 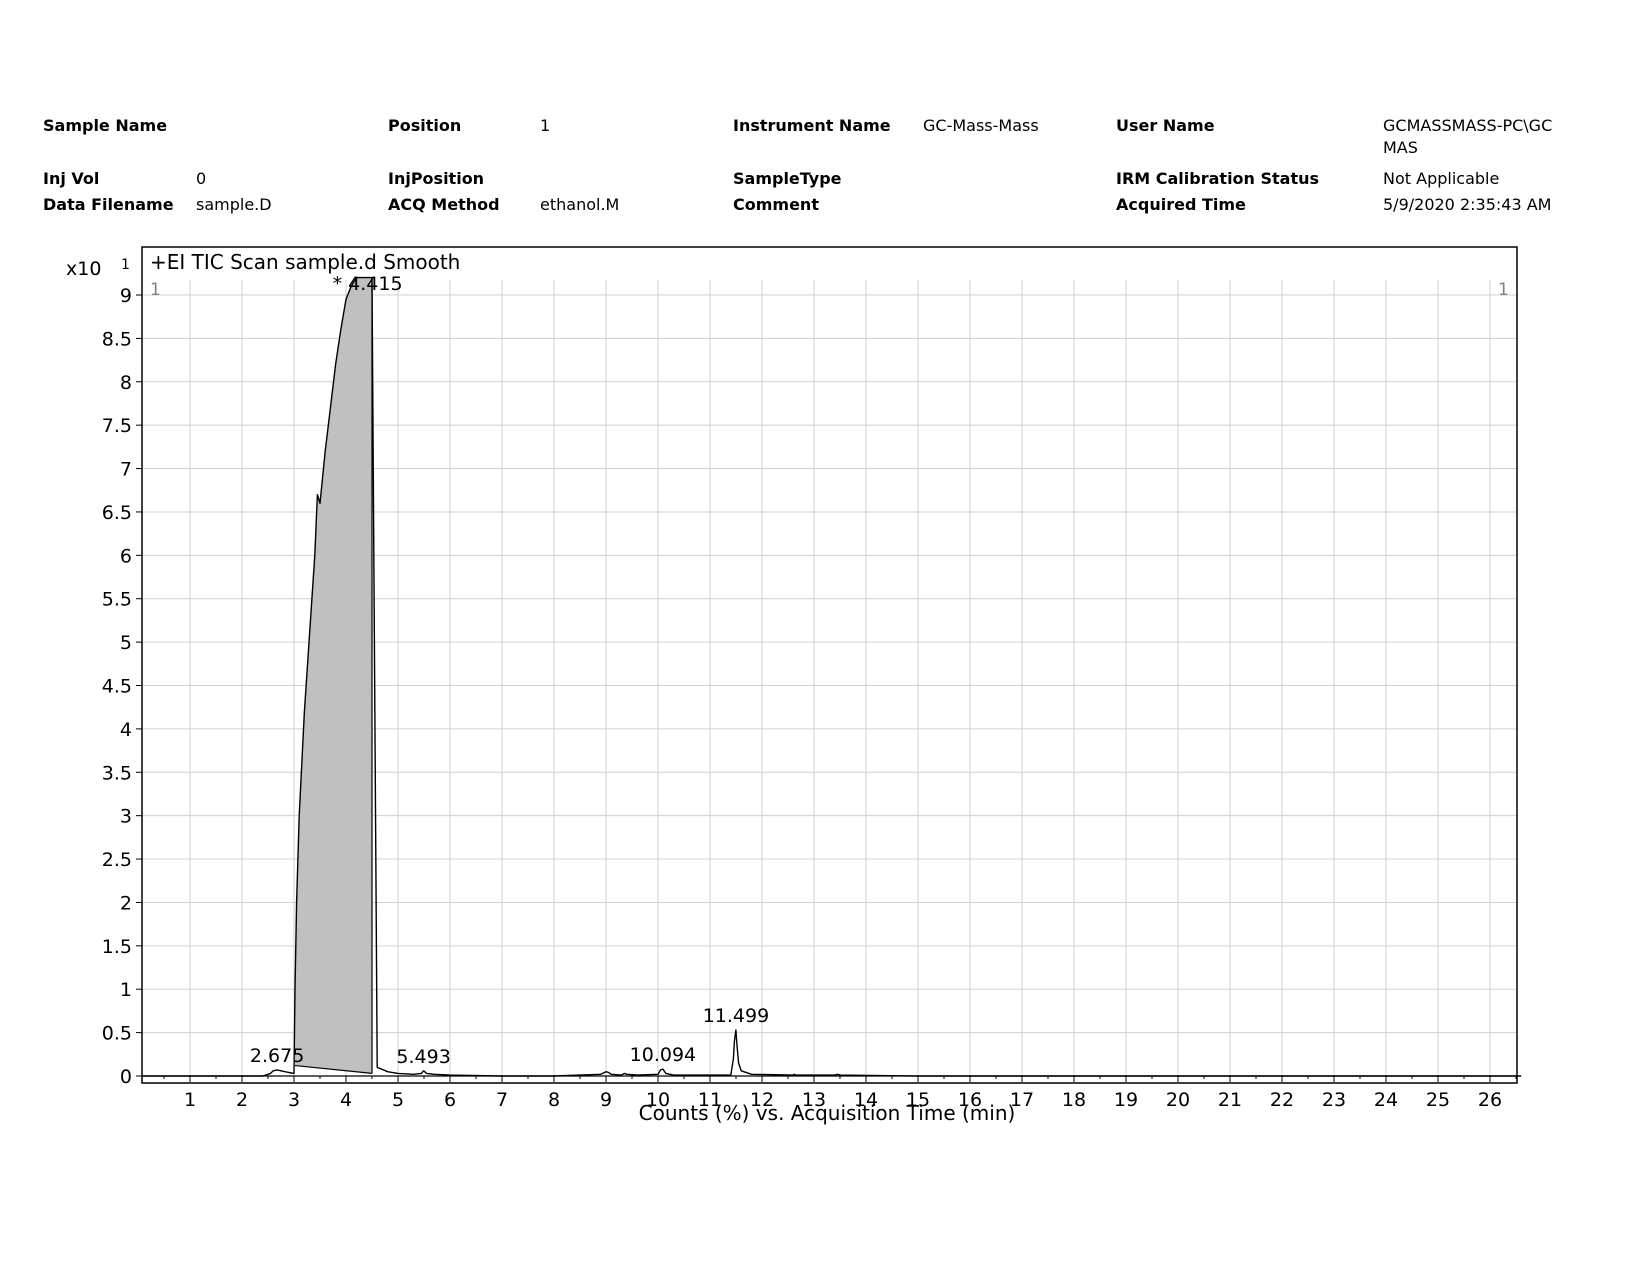 I want to click on x-tick-label: 21, so click(x=1230, y=1100).